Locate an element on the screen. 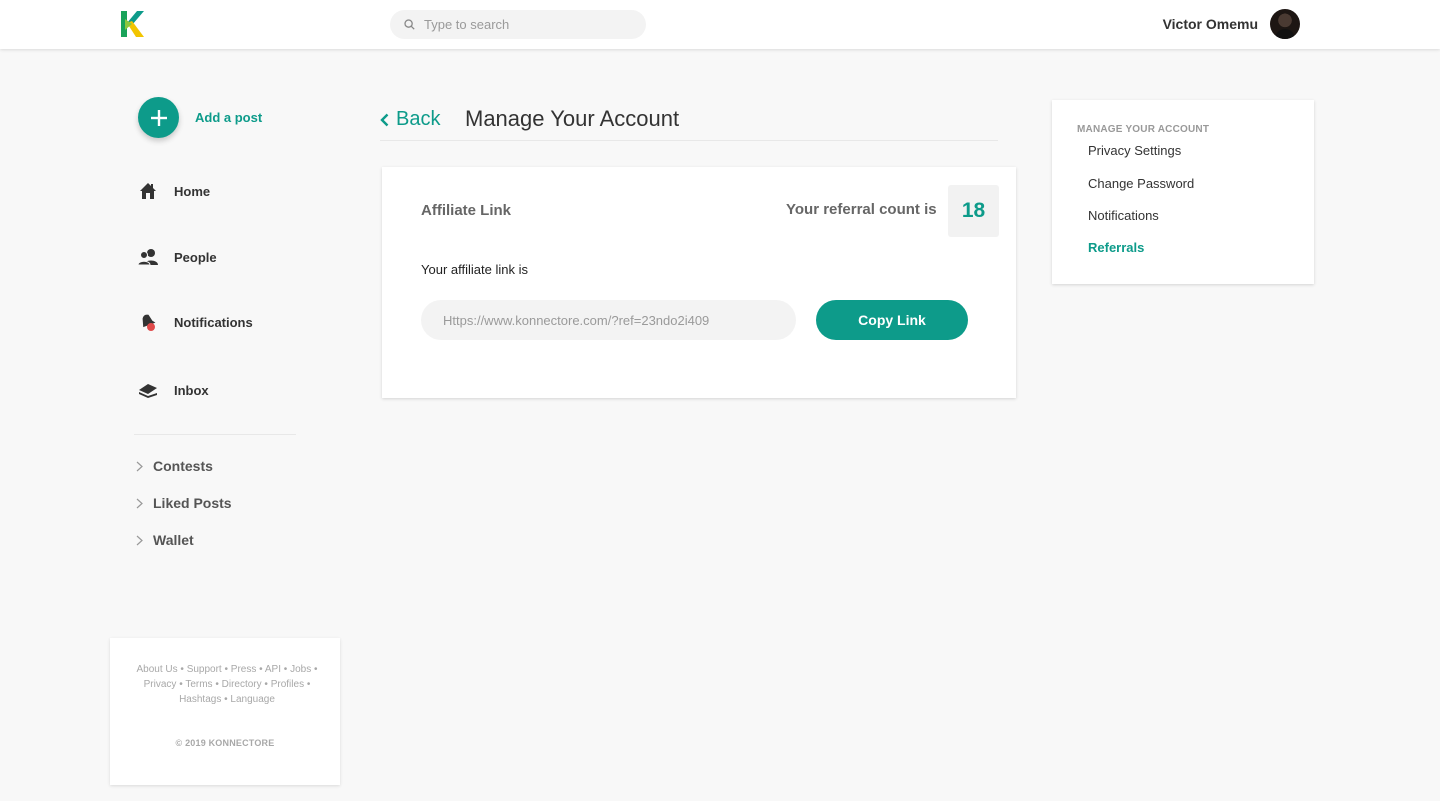 Image resolution: width=1440 pixels, height=801 pixels. search-input is located at coordinates (524, 24).